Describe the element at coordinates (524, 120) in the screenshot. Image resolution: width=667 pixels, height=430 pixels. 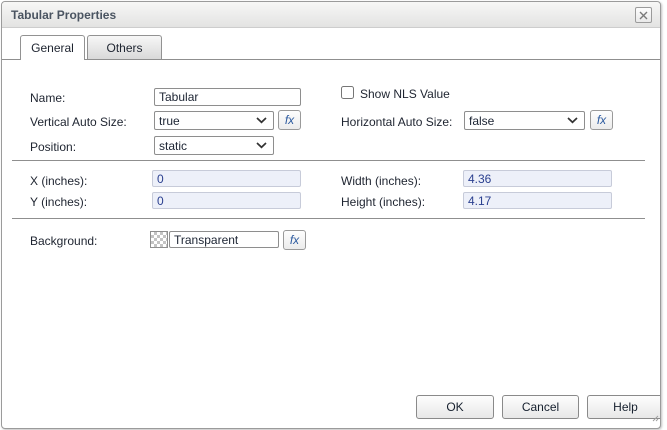
I see `horizontal-auto-size-select: false` at that location.